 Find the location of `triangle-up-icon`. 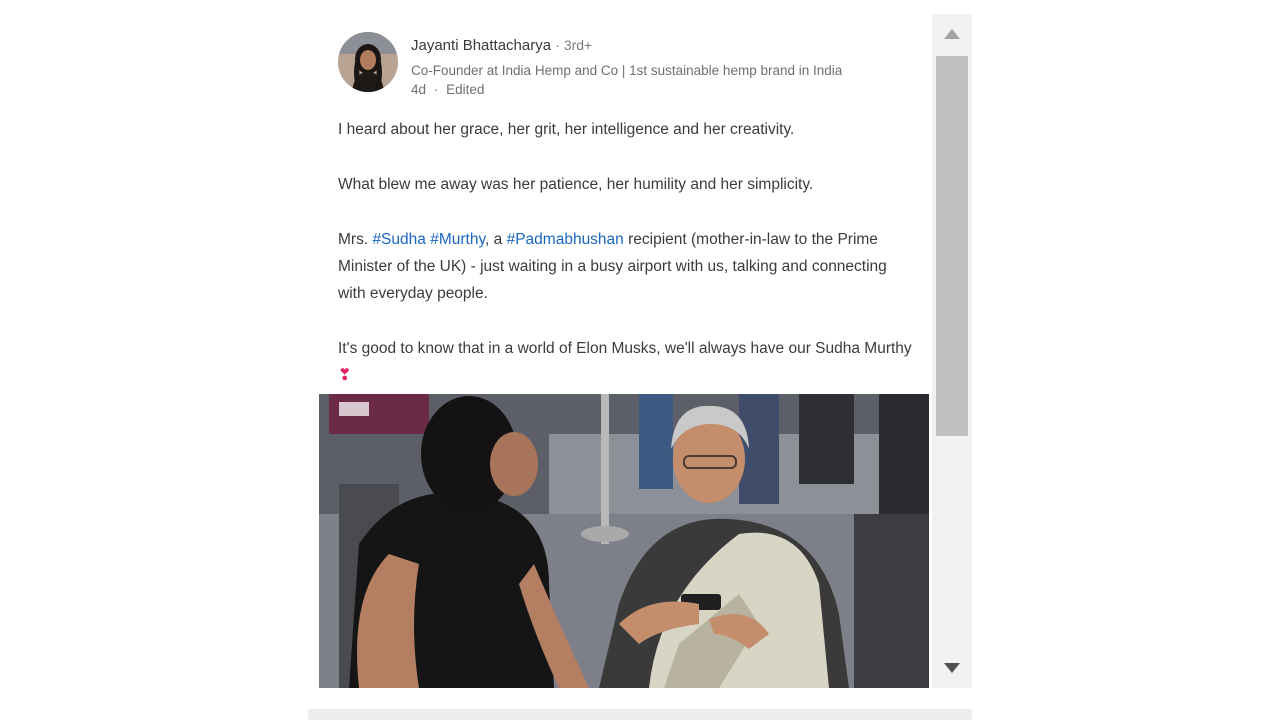

triangle-up-icon is located at coordinates (952, 34).